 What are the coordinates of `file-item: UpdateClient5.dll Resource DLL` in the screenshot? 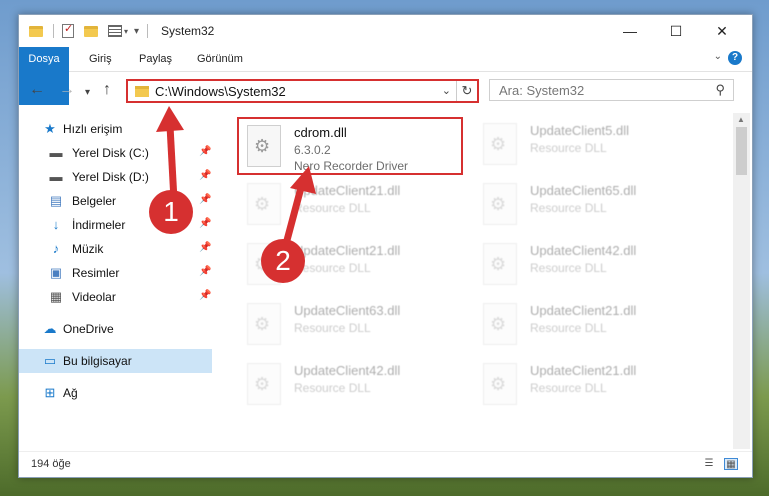 It's located at (585, 146).